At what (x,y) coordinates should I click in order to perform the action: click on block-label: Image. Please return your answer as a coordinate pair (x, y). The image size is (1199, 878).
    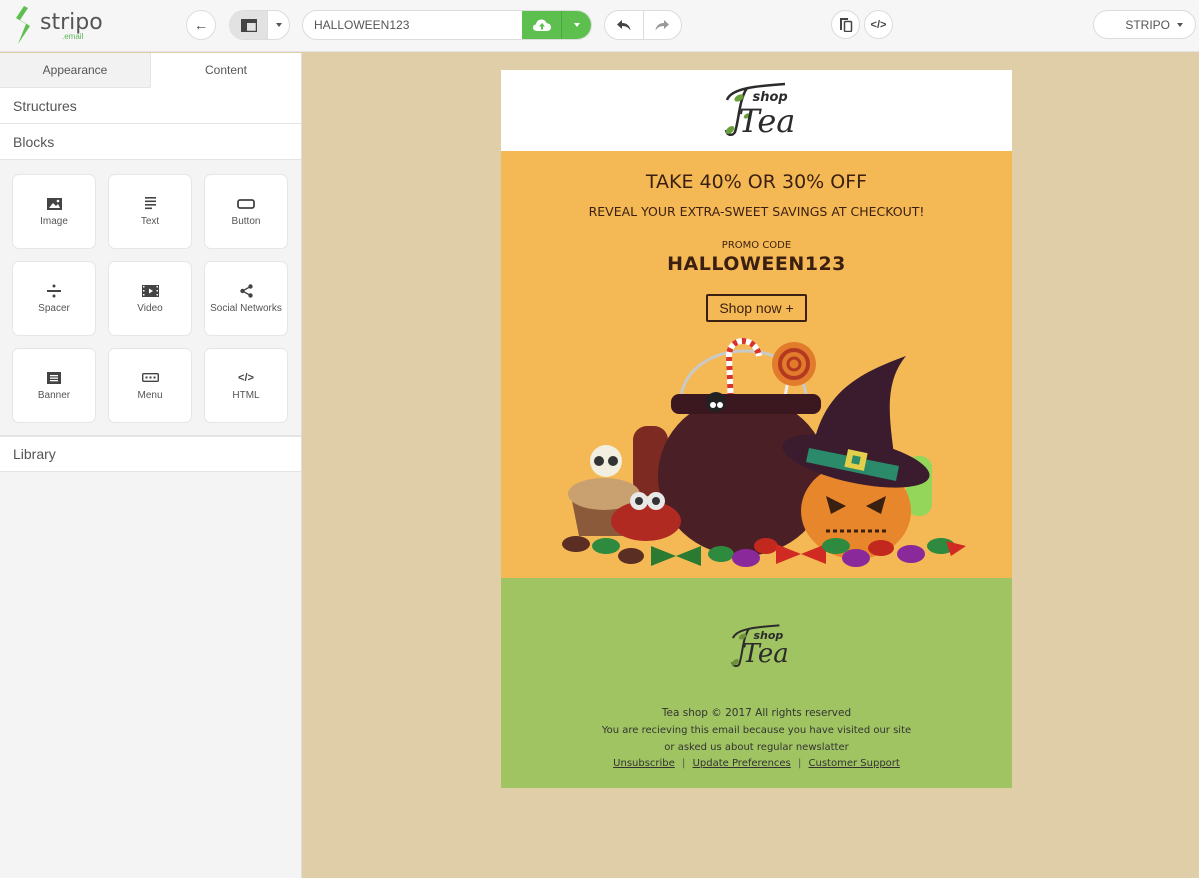
    Looking at the image, I should click on (54, 221).